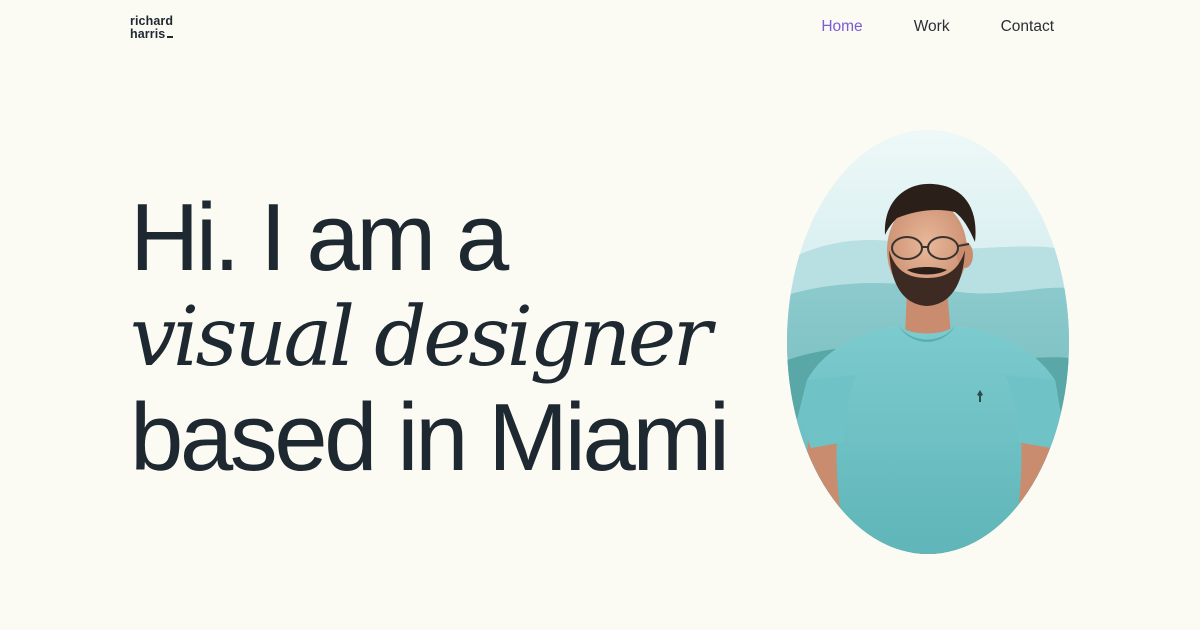  What do you see at coordinates (170, 36) in the screenshot?
I see `logo-underscore-mark` at bounding box center [170, 36].